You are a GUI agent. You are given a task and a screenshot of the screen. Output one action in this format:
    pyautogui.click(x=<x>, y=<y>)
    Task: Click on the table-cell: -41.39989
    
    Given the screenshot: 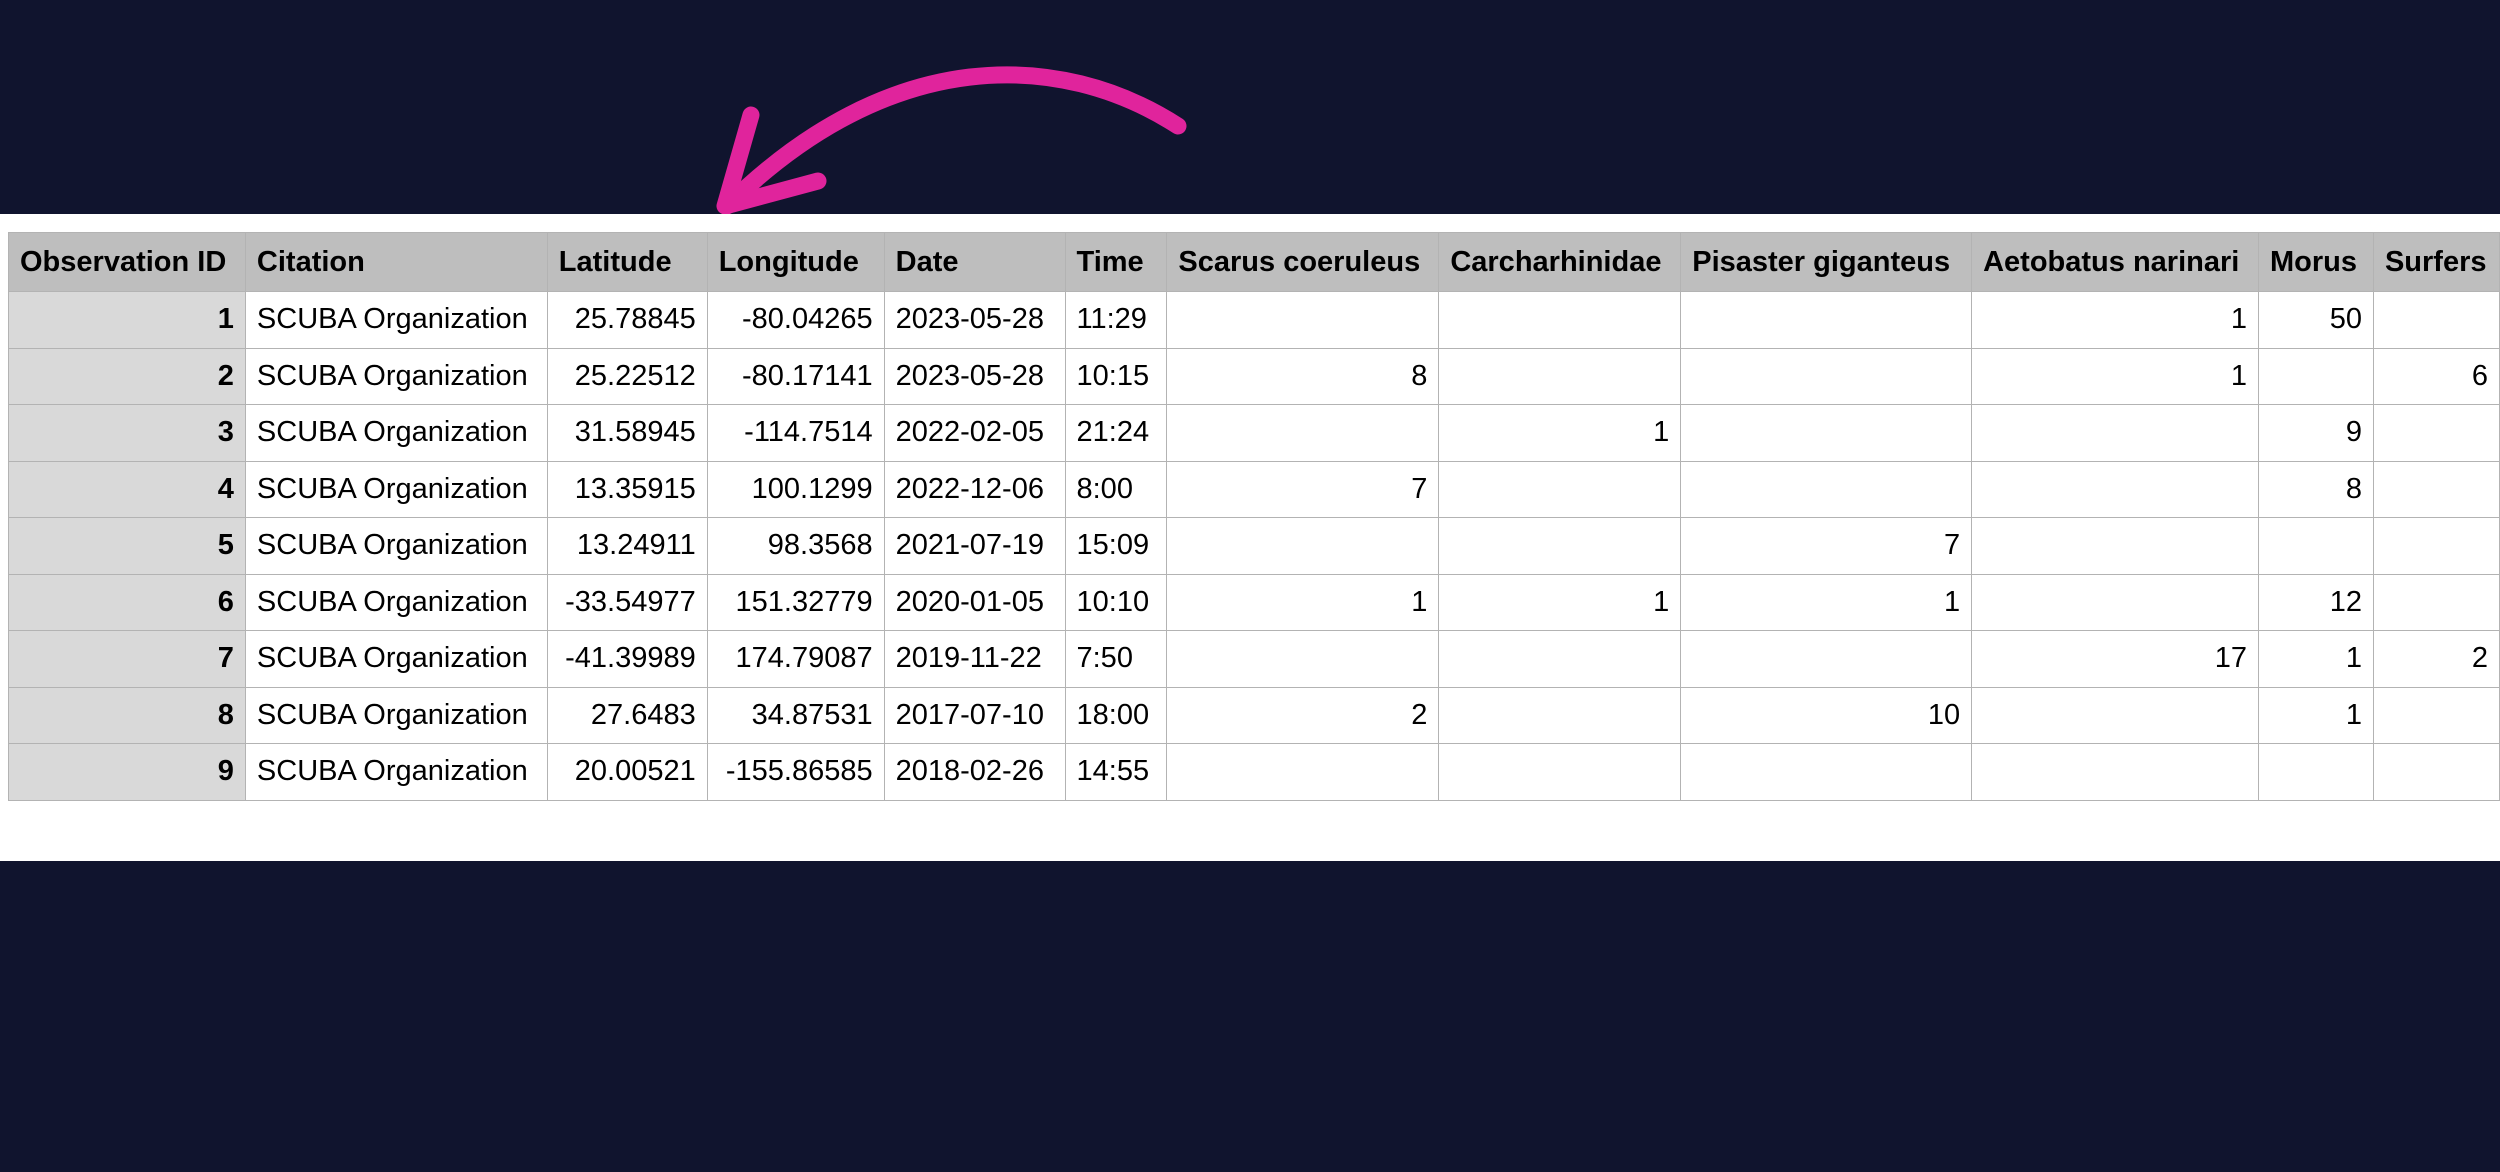 What is the action you would take?
    pyautogui.click(x=627, y=659)
    